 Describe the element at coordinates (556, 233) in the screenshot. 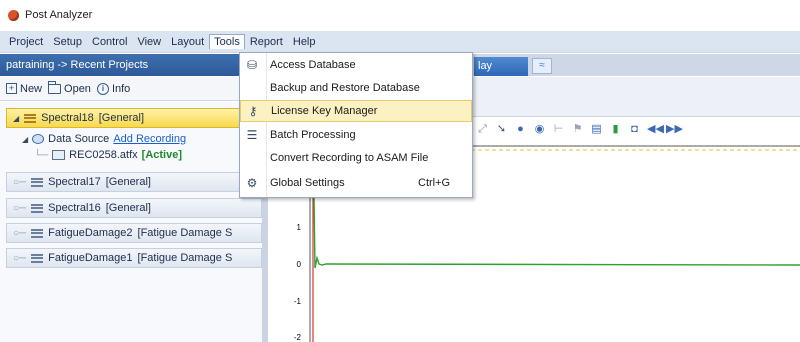

I see `signal-trace` at that location.